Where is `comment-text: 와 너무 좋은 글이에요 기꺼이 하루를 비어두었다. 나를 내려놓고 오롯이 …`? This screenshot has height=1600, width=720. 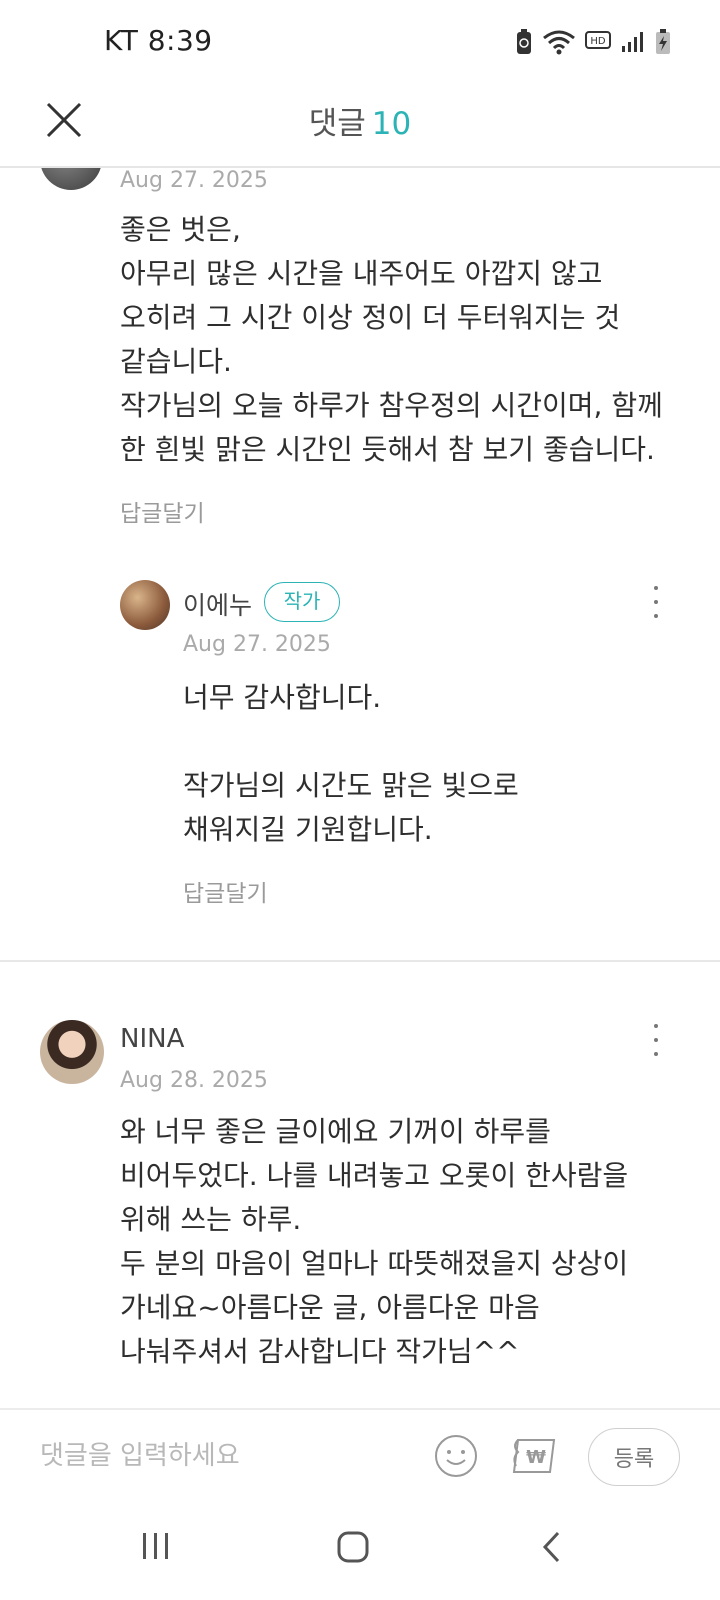 comment-text: 와 너무 좋은 글이에요 기꺼이 하루를 비어두었다. 나를 내려놓고 오롯이 … is located at coordinates (374, 1241).